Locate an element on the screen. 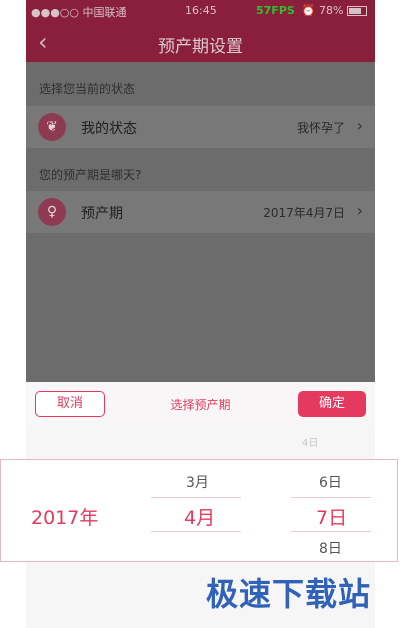  day-option-prev: 6日 is located at coordinates (330, 482).